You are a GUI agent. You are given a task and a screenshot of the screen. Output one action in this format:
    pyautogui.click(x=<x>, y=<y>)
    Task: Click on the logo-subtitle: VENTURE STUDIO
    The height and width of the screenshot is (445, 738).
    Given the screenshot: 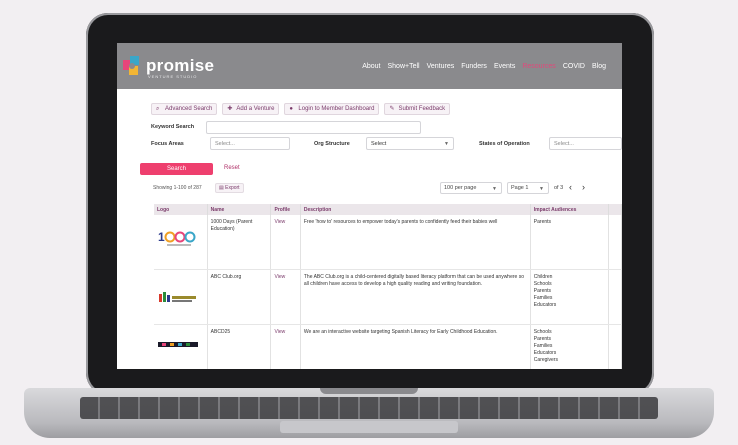 What is the action you would take?
    pyautogui.click(x=173, y=76)
    